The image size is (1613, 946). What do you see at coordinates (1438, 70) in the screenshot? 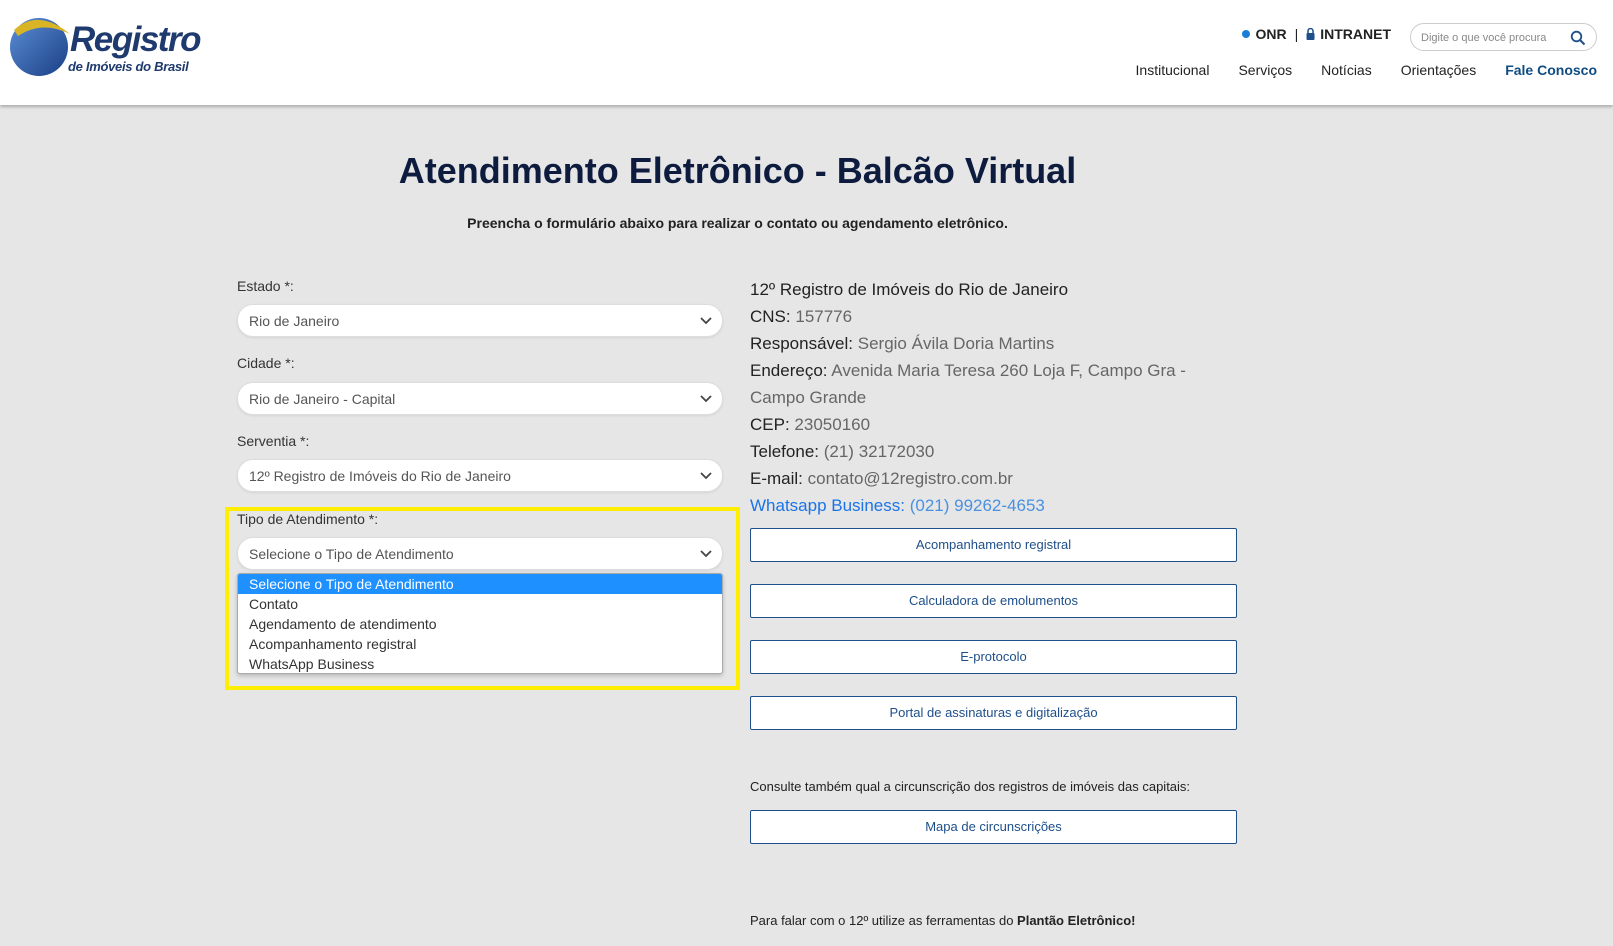
I see `nav-item-orientacoes: Orientações` at bounding box center [1438, 70].